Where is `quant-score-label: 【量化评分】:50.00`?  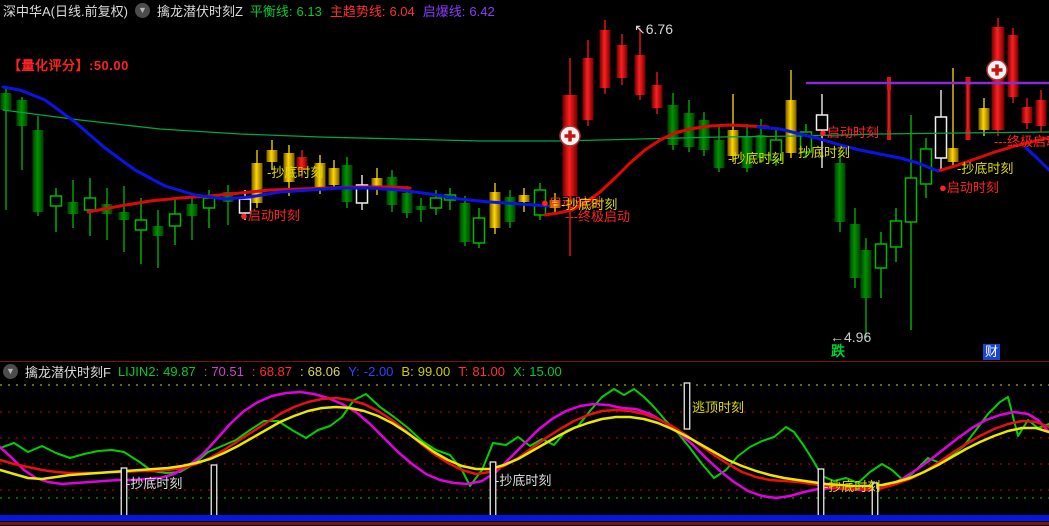 quant-score-label: 【量化评分】:50.00 is located at coordinates (68, 65).